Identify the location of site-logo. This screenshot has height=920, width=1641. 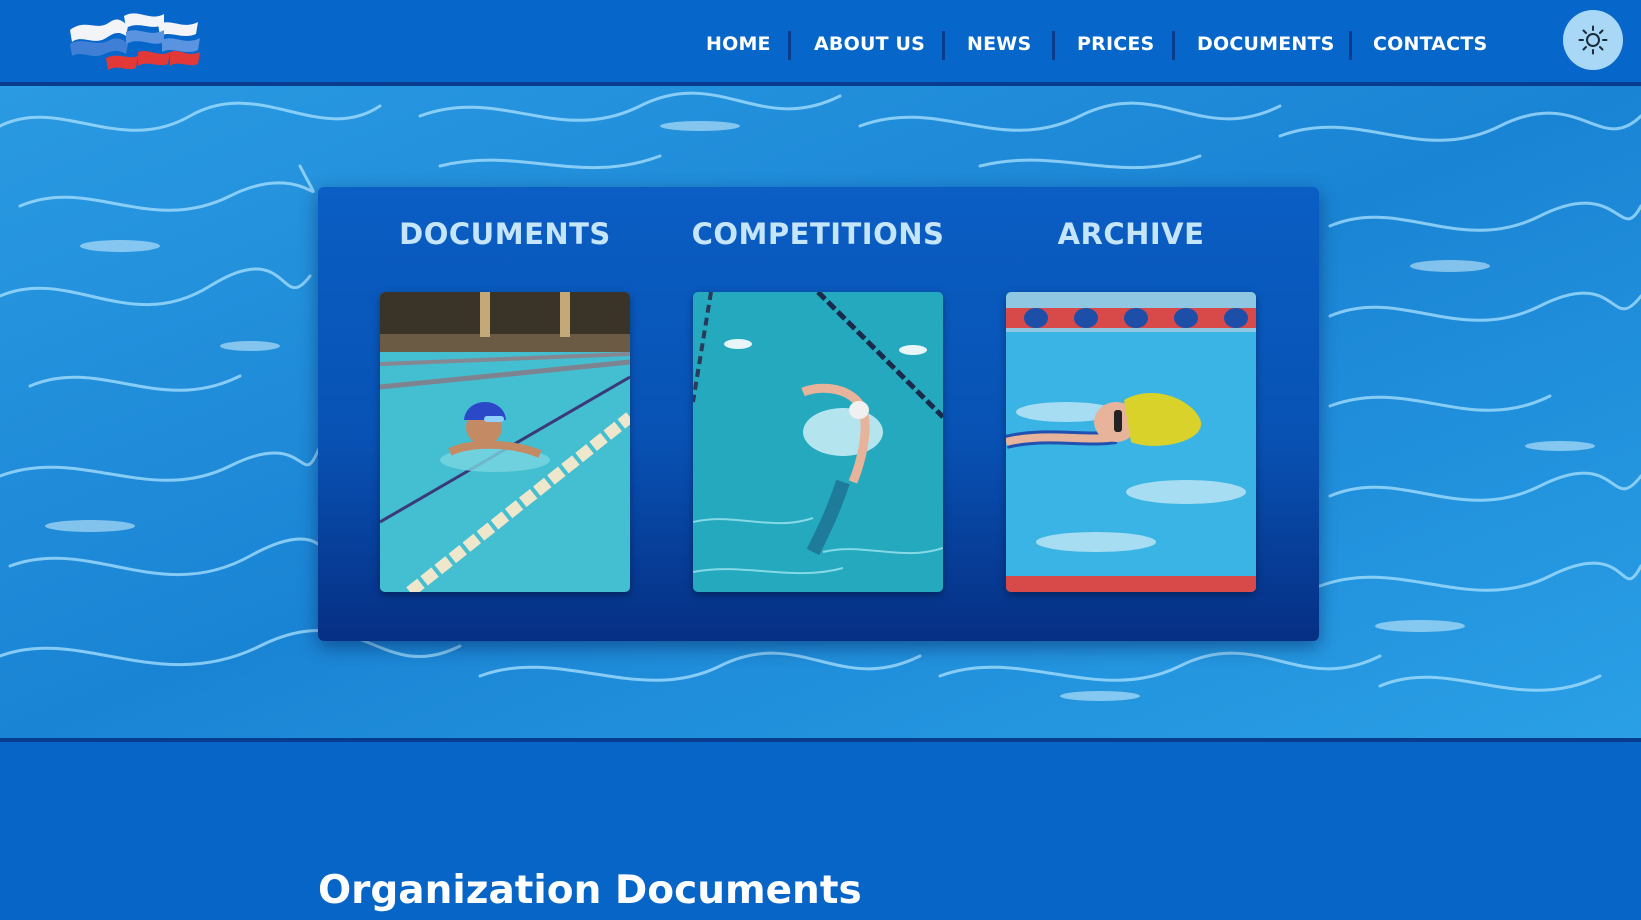
(138, 43).